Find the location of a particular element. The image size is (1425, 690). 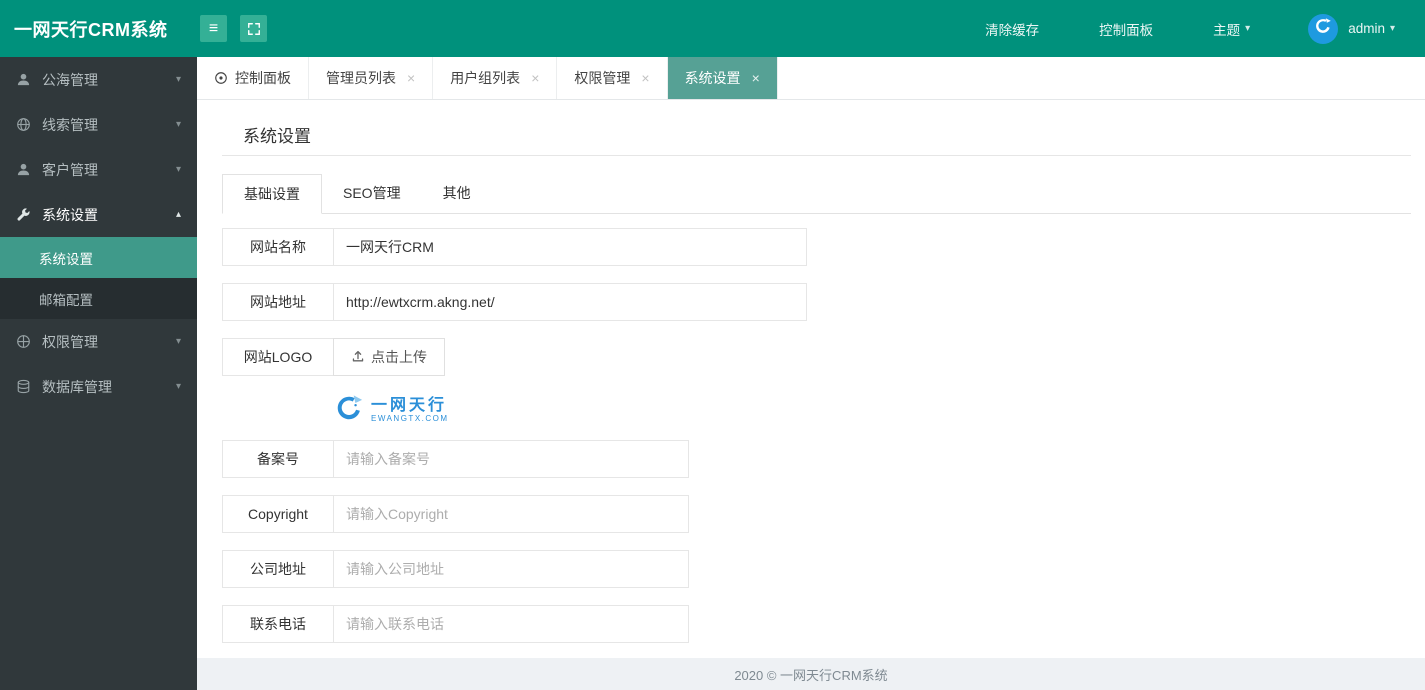

sidebar-item-customers: 客户管理 ▾ is located at coordinates (98, 169).